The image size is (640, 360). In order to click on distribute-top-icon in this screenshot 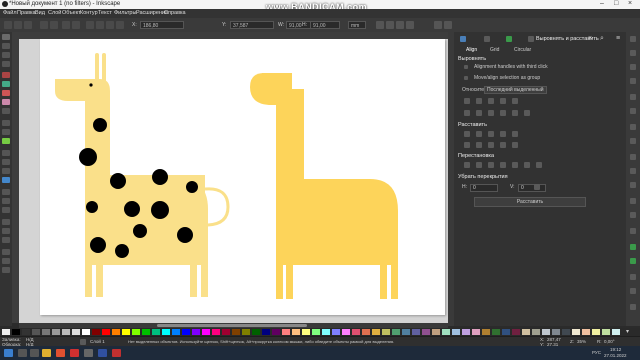, I will do `click(467, 145)`.